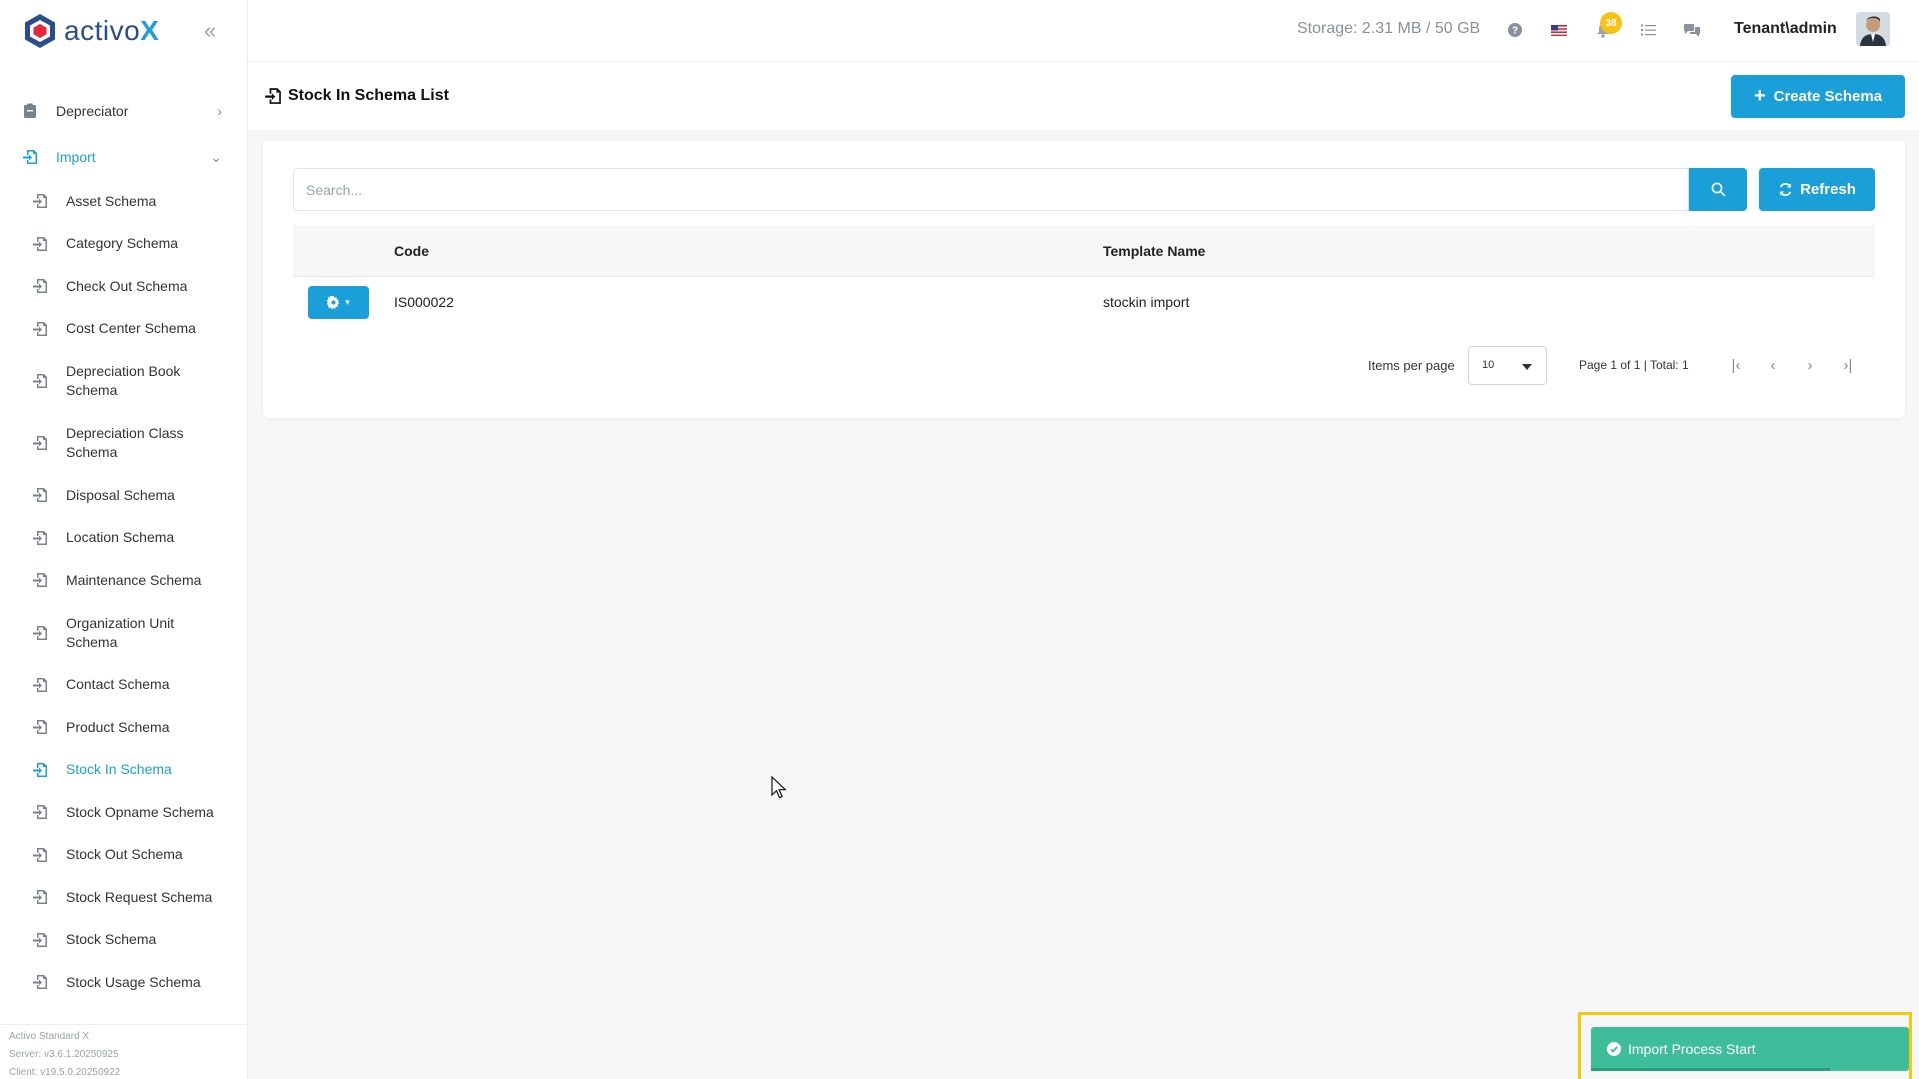  What do you see at coordinates (1154, 251) in the screenshot?
I see `column-header-template-name: Template Name` at bounding box center [1154, 251].